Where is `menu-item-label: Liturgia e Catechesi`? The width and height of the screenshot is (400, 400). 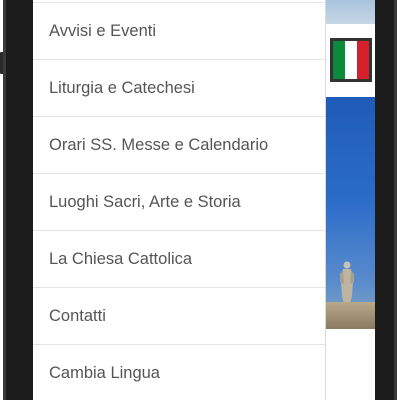 menu-item-label: Liturgia e Catechesi is located at coordinates (122, 87).